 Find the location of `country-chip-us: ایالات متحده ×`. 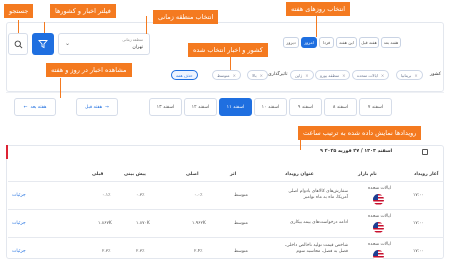

country-chip-us: ایالات متحده × is located at coordinates (371, 75).